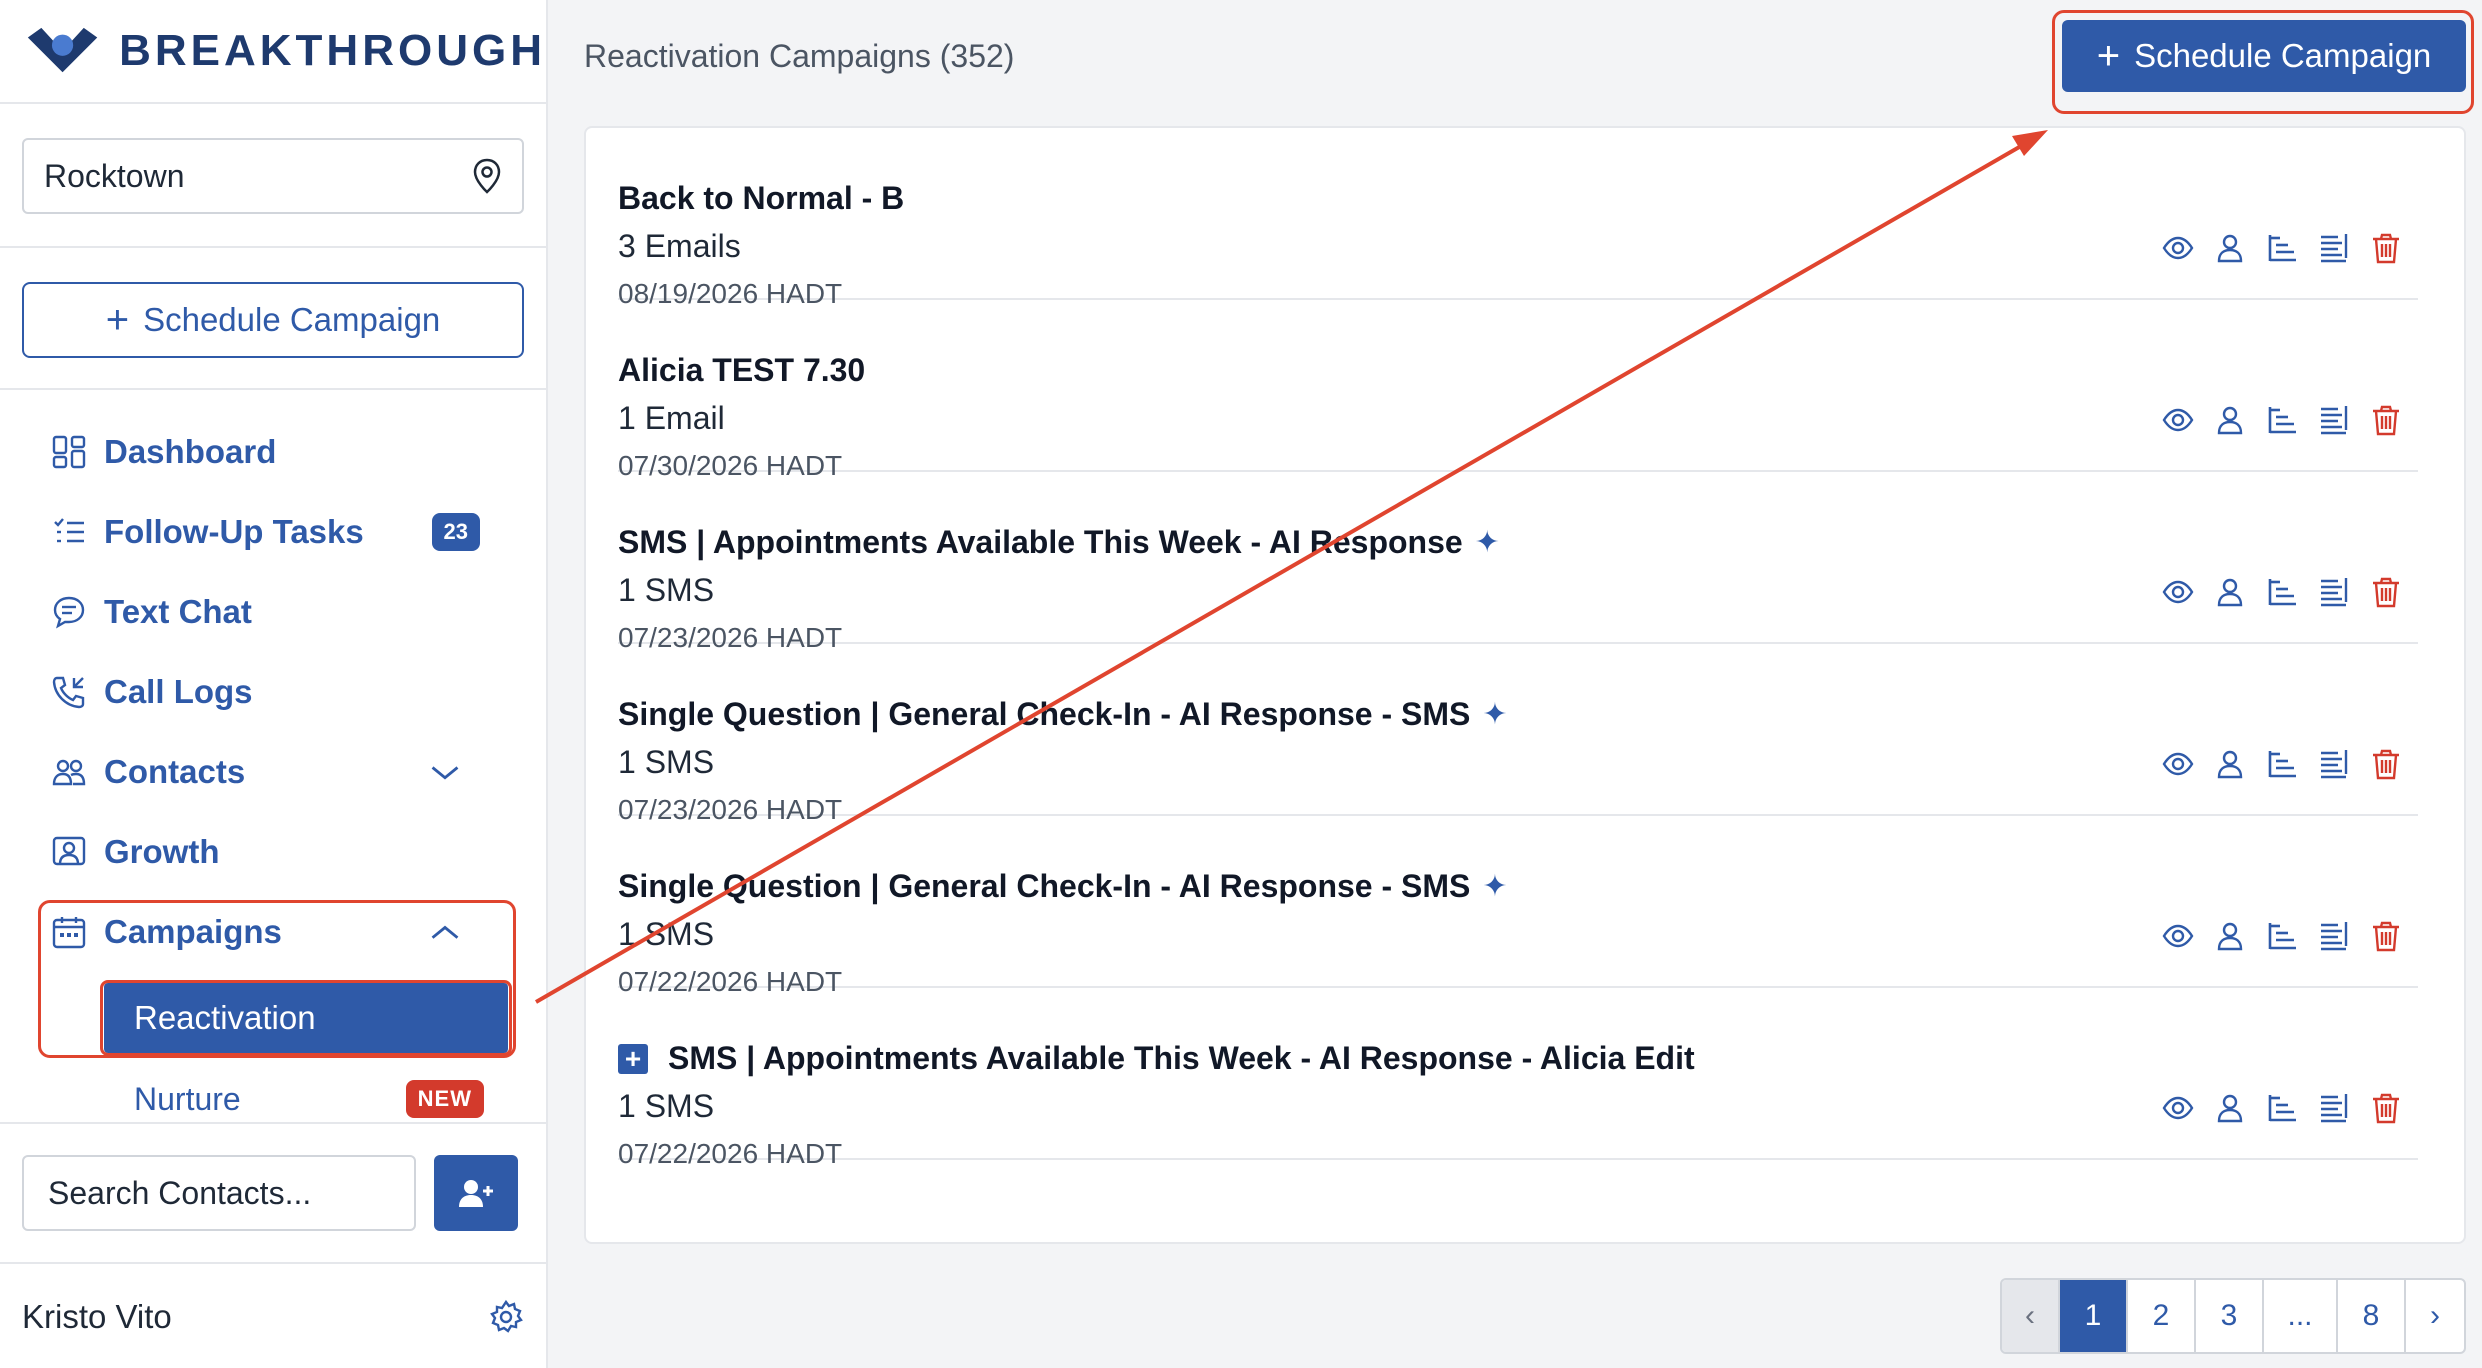  I want to click on nav-item-dashboard: Dashboard, so click(273, 452).